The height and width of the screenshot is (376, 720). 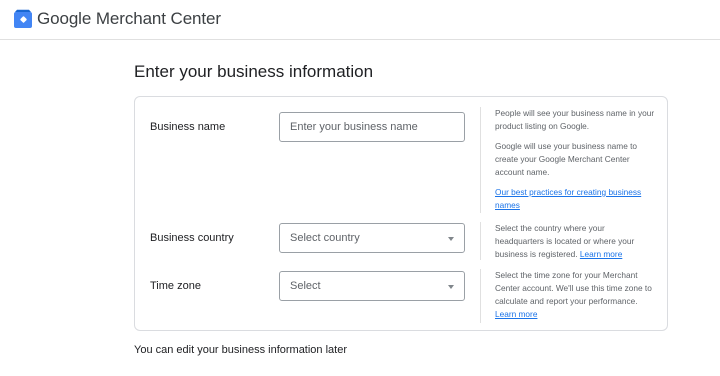 I want to click on business-country-learn-more-link: Learn more, so click(x=601, y=254).